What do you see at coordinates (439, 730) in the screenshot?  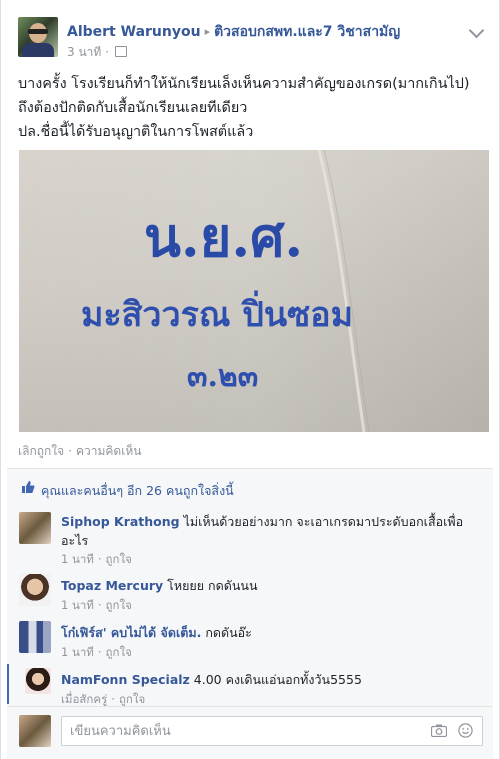 I see `camera-icon` at bounding box center [439, 730].